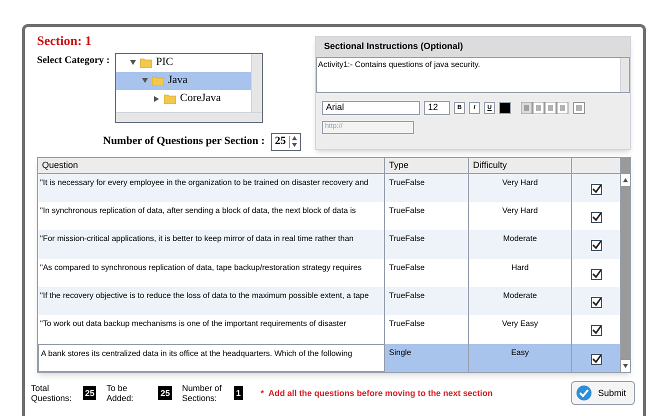 The height and width of the screenshot is (416, 668). Describe the element at coordinates (211, 165) in the screenshot. I see `column-header: Question` at that location.